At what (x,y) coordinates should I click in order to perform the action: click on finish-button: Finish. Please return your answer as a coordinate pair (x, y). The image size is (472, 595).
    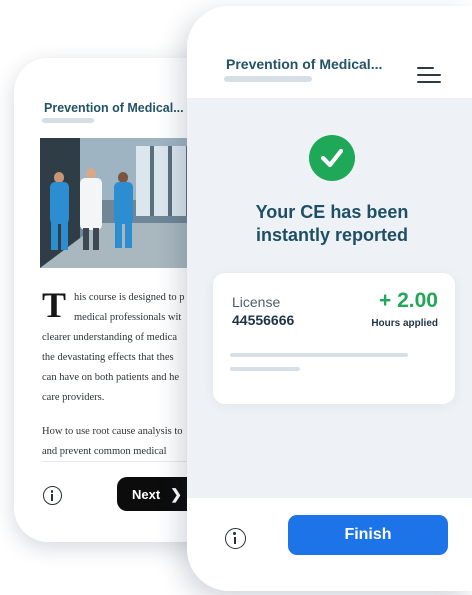
    Looking at the image, I should click on (368, 535).